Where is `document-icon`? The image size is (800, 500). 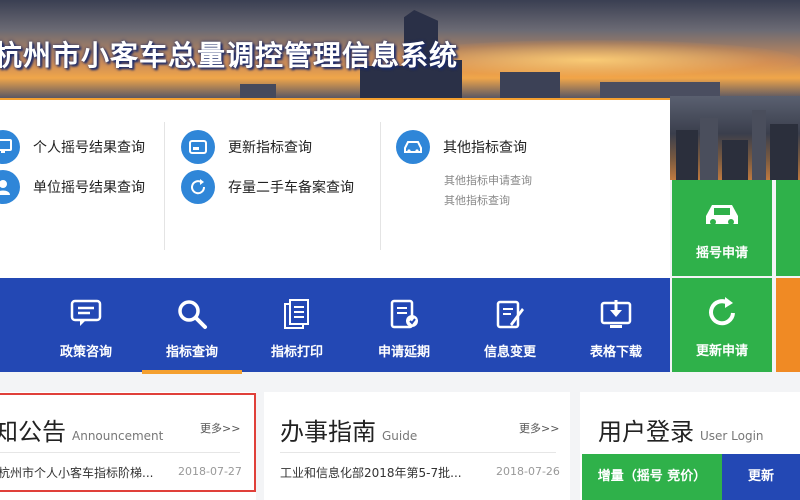 document-icon is located at coordinates (296, 314).